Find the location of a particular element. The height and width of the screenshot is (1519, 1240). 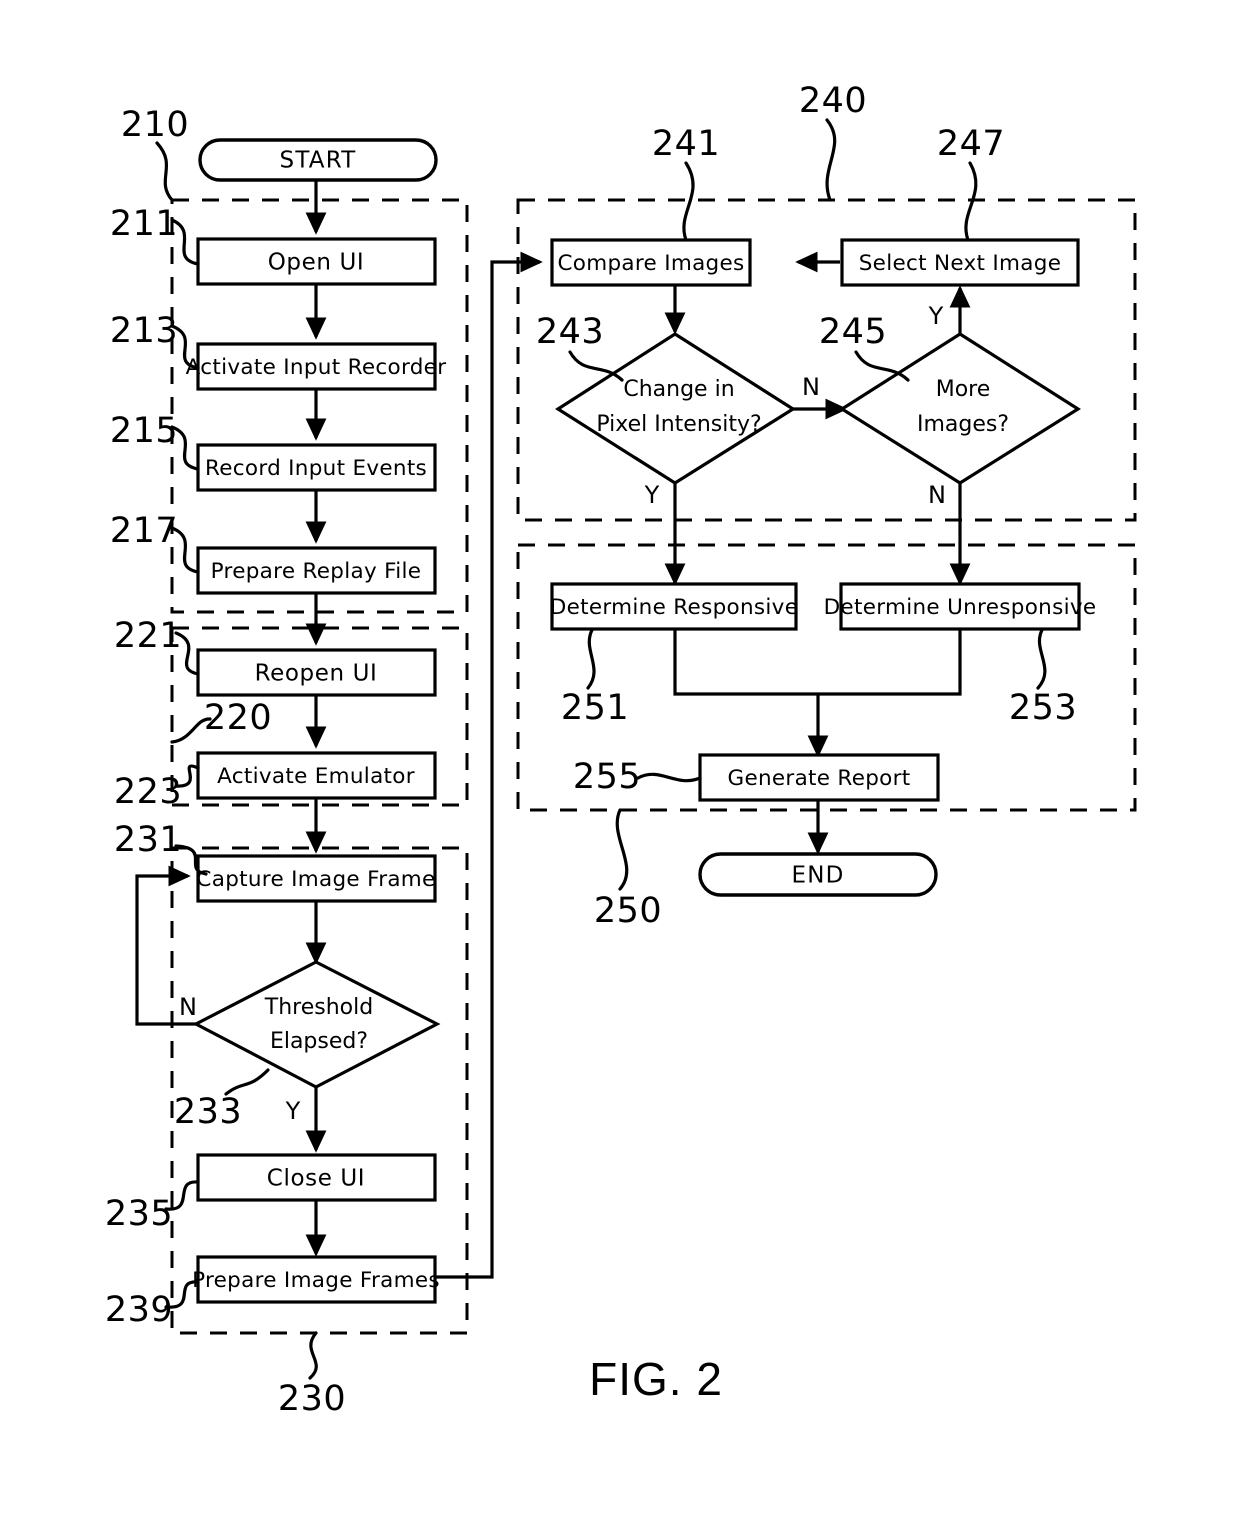

process-node-215-label: Record Input Events is located at coordinates (316, 468).